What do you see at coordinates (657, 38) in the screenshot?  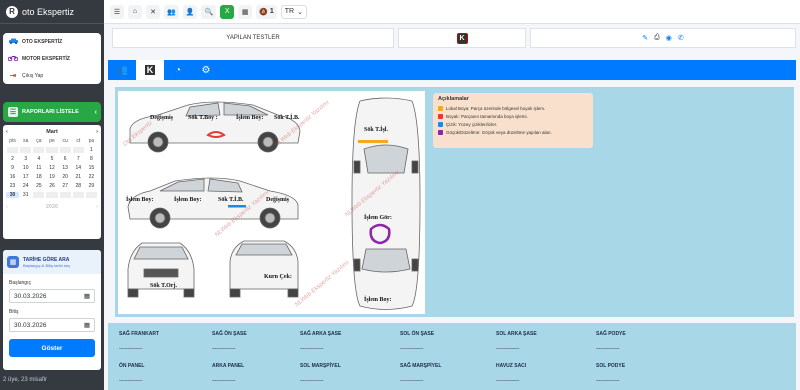 I see `print-icon: ⎙` at bounding box center [657, 38].